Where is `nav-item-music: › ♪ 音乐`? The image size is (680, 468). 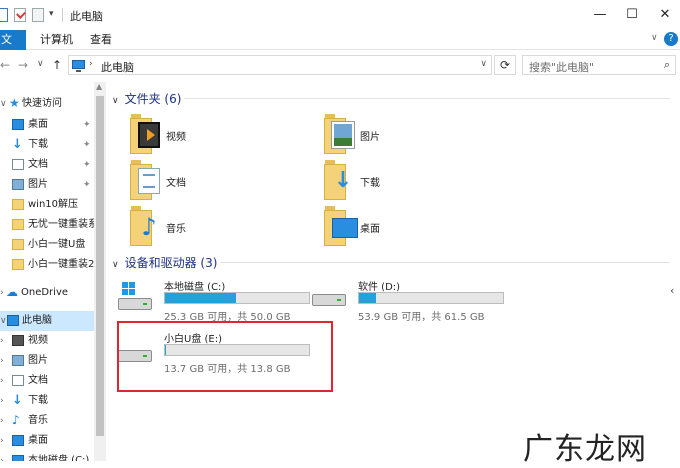 nav-item-music: › ♪ 音乐 is located at coordinates (47, 421).